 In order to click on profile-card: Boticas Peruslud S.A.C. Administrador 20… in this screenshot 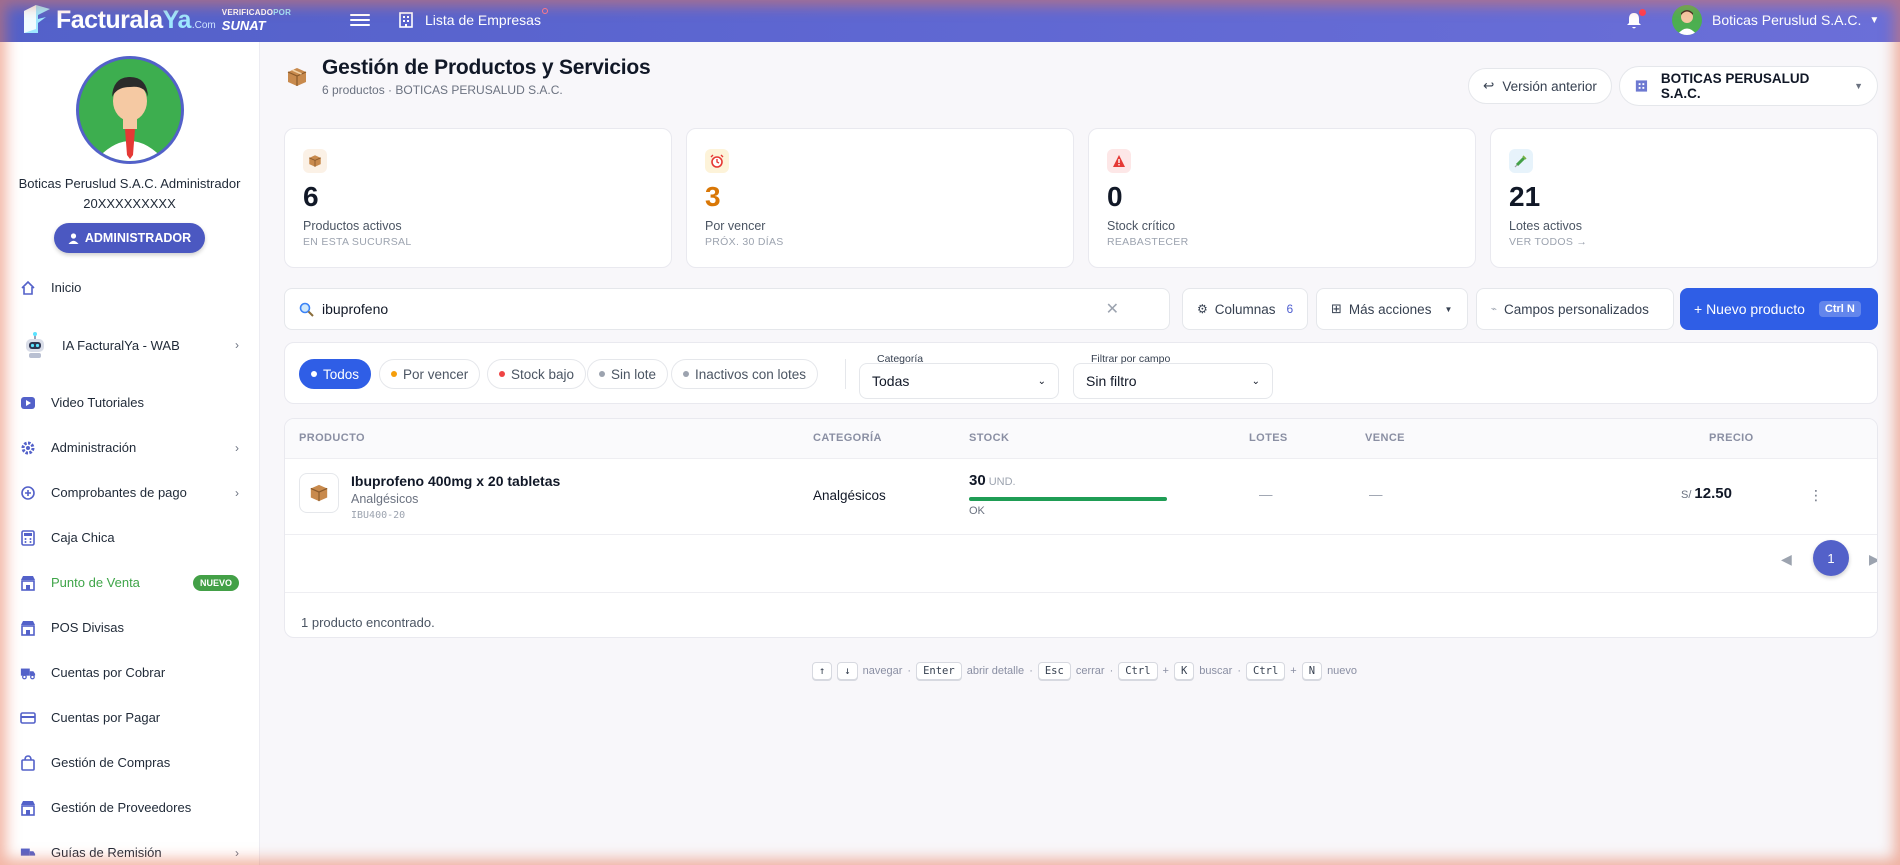, I will do `click(129, 147)`.